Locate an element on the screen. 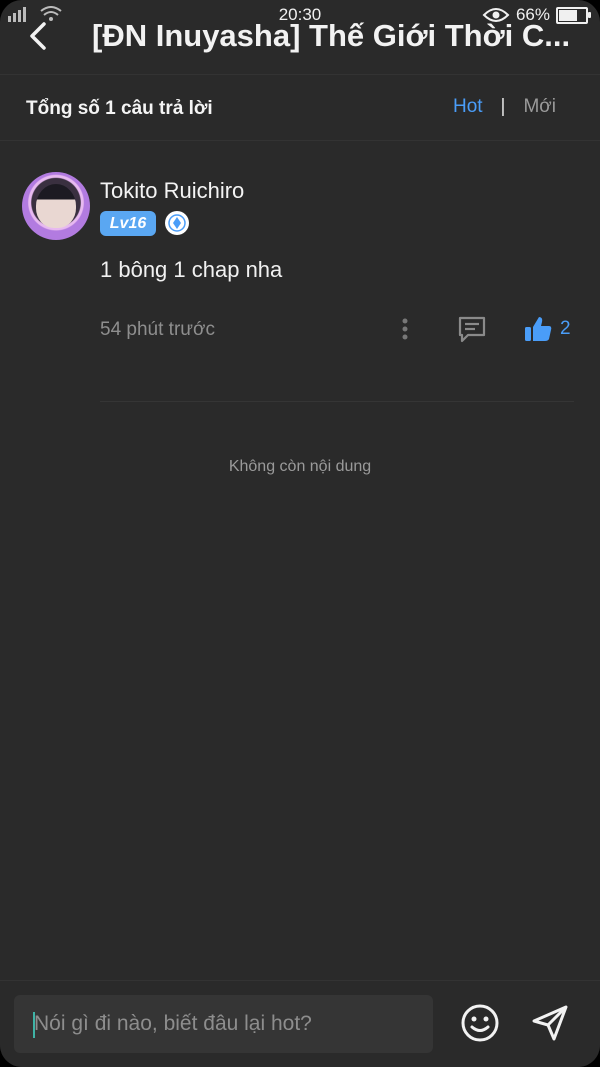 The height and width of the screenshot is (1067, 600). avatar-face is located at coordinates (56, 206).